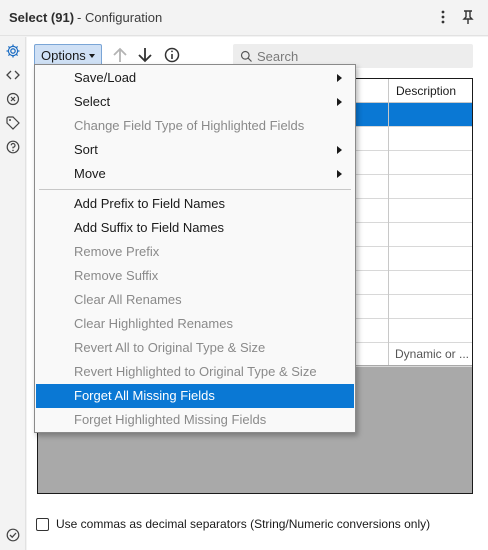  I want to click on gear-icon, so click(13, 51).